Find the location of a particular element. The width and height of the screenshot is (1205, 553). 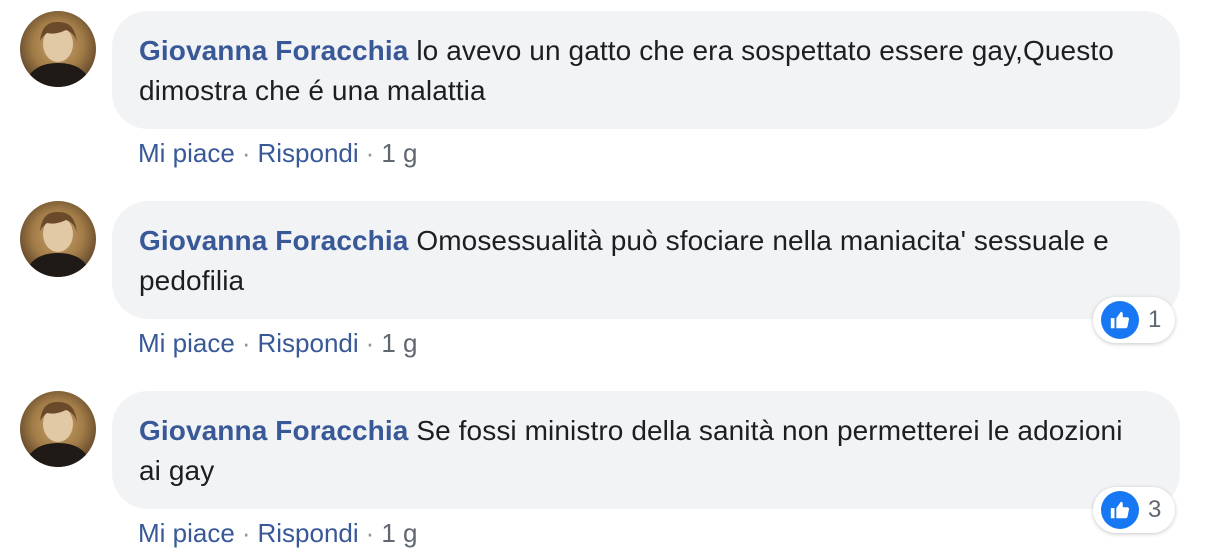

reaction-count: 1 is located at coordinates (1155, 319).